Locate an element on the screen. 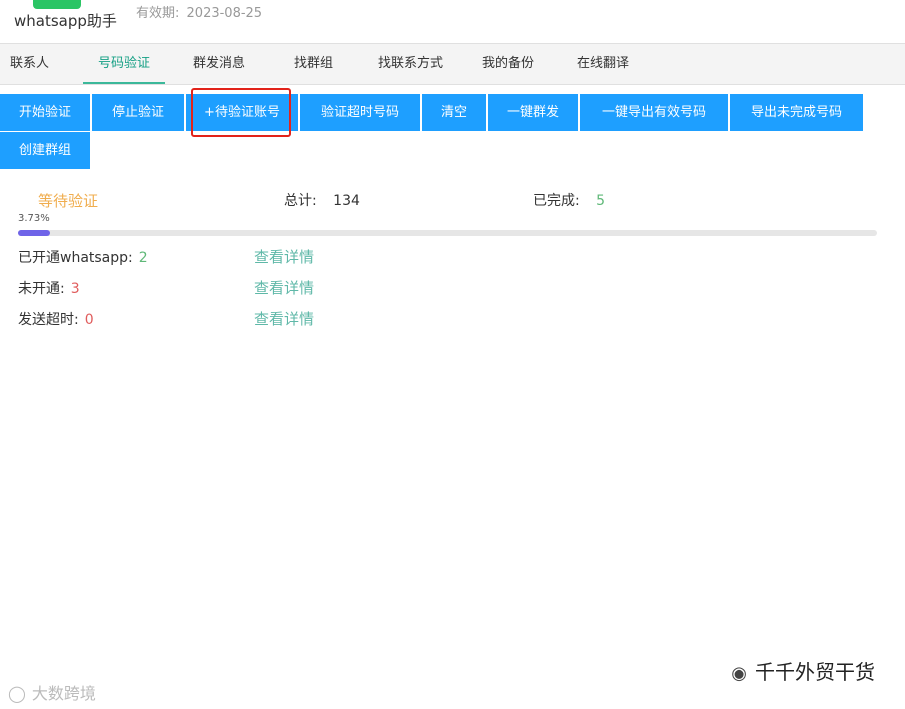 The height and width of the screenshot is (709, 905). create-group-button: 创建群组 is located at coordinates (45, 150).